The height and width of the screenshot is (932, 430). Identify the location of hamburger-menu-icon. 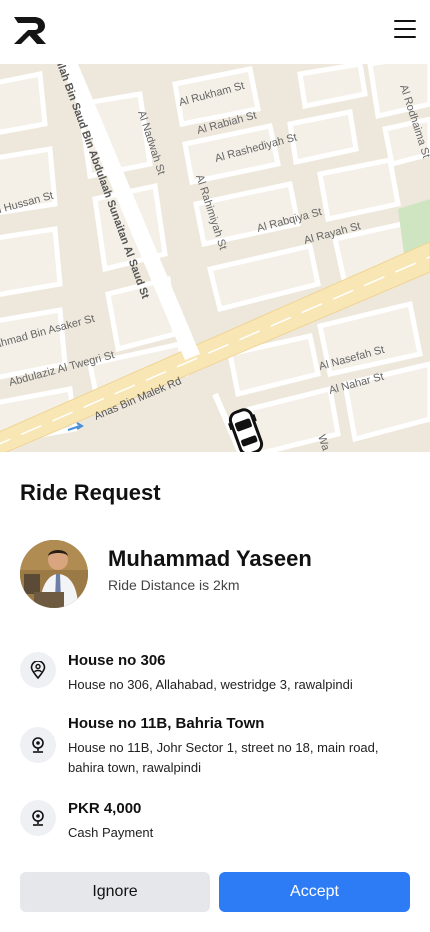
(405, 30).